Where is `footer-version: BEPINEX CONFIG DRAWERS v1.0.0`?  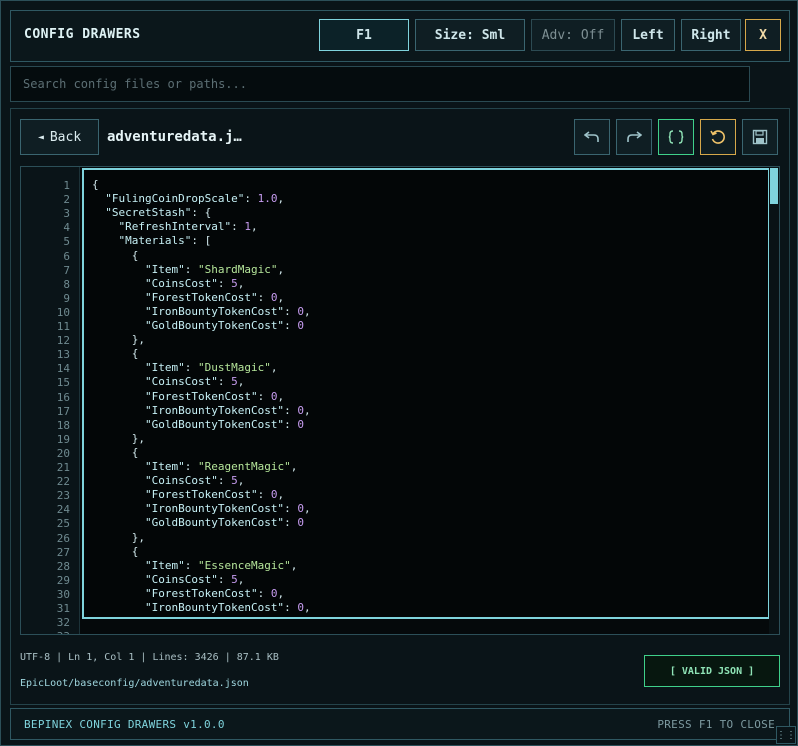 footer-version: BEPINEX CONFIG DRAWERS v1.0.0 is located at coordinates (124, 724).